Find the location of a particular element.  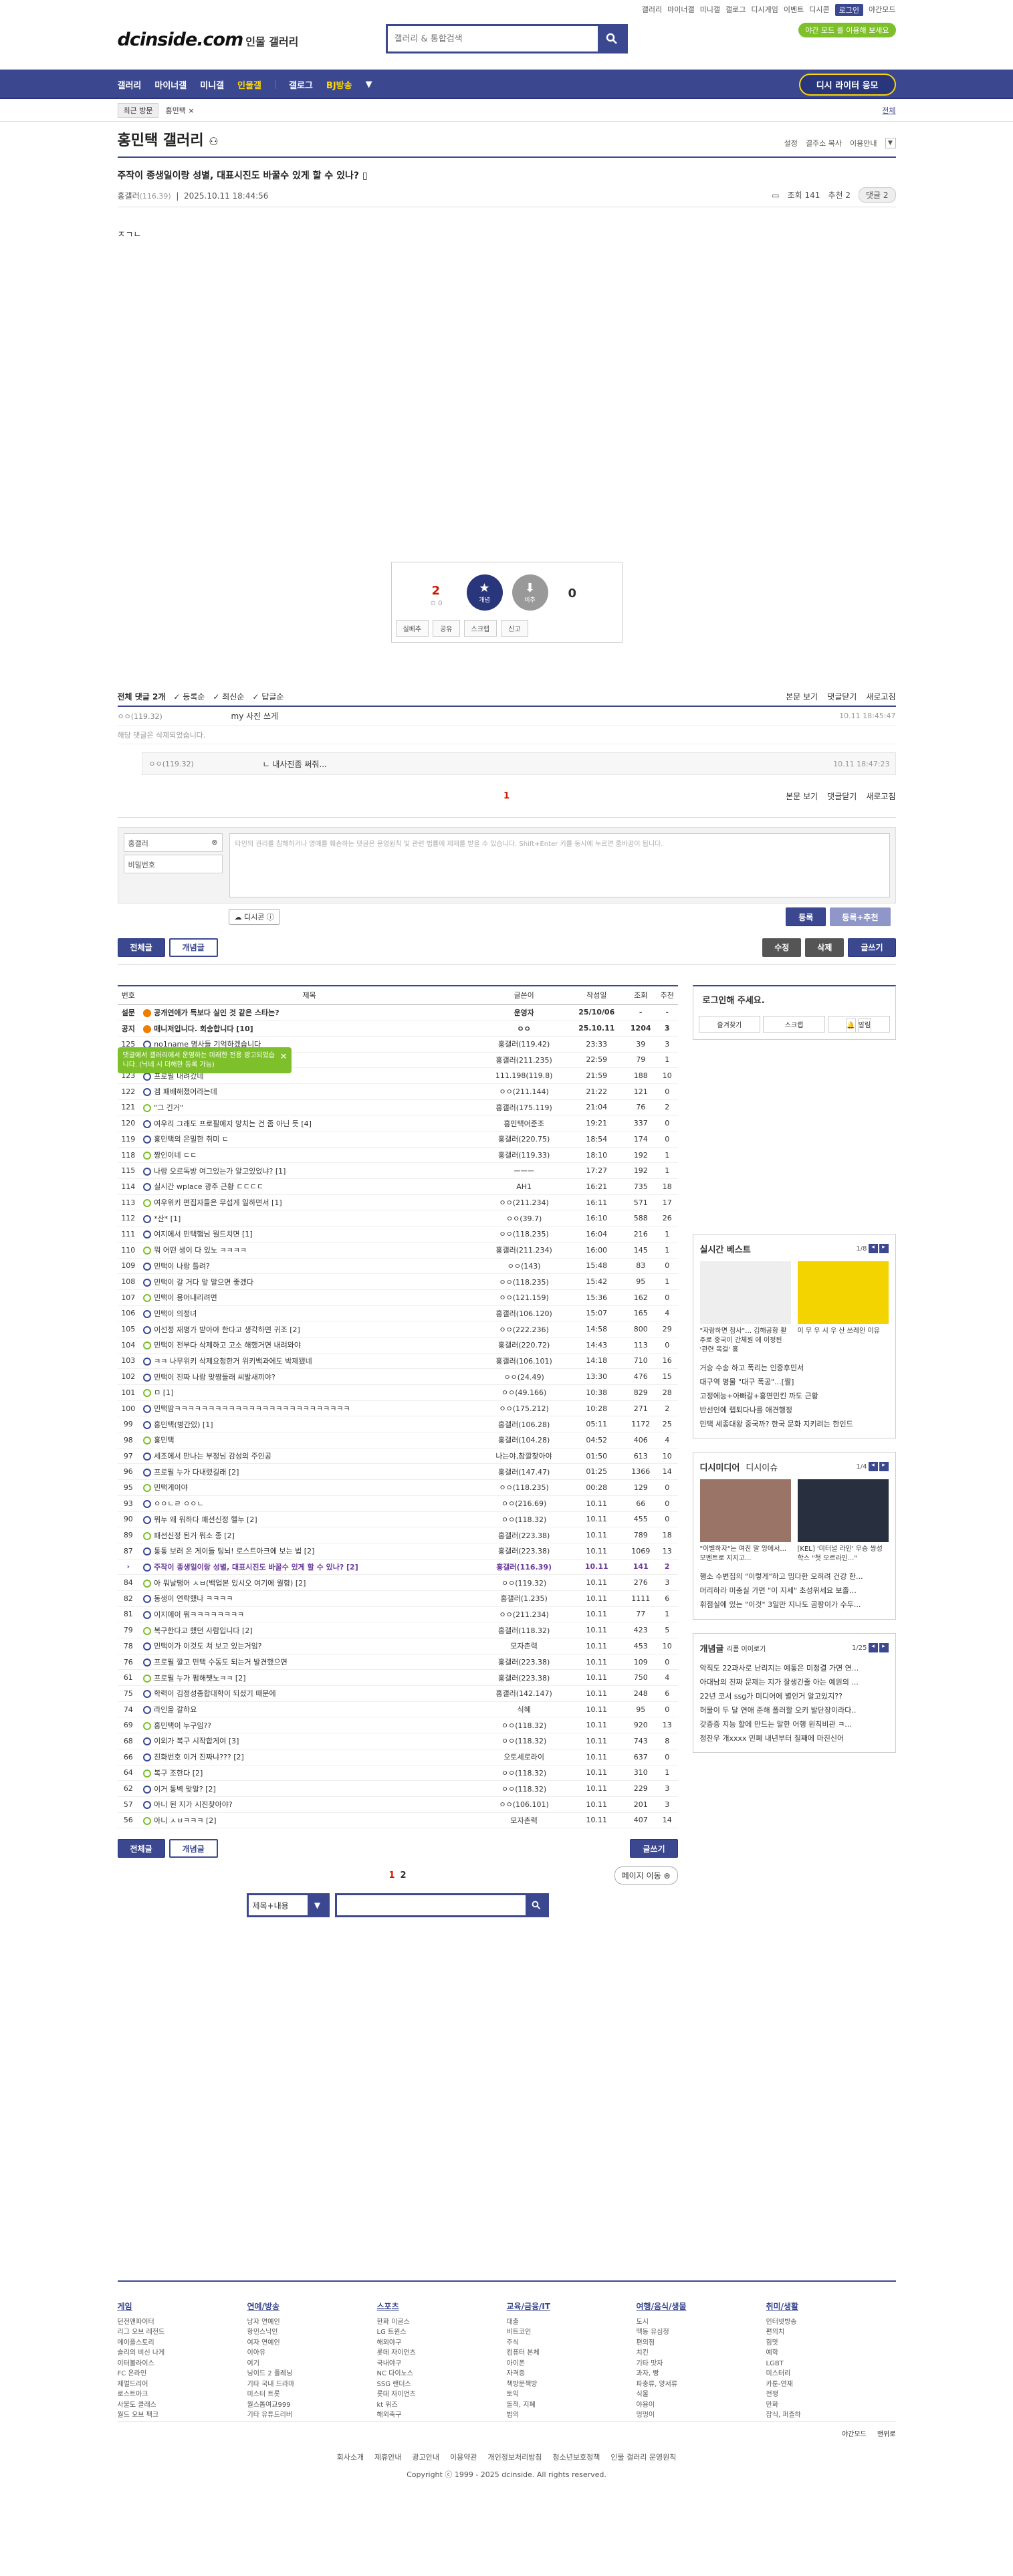

table-row: 101 ㅁ [1] ㅇㅇ(49.166) 10:38 829 28 is located at coordinates (397, 1393).